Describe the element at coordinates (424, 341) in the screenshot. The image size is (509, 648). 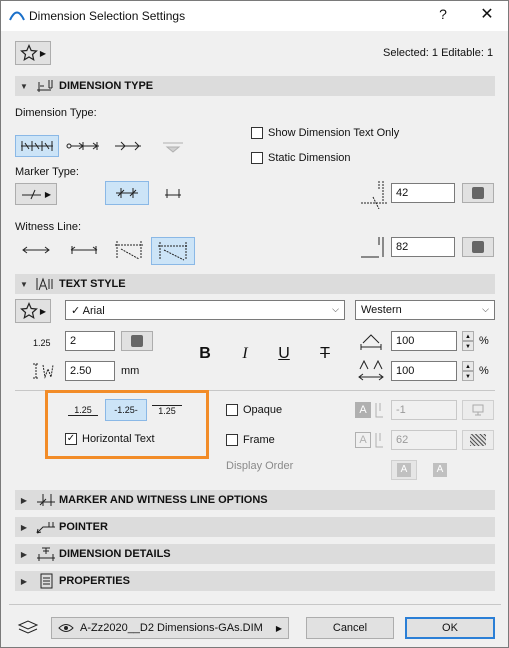
I see `width-factor-input: 100` at that location.